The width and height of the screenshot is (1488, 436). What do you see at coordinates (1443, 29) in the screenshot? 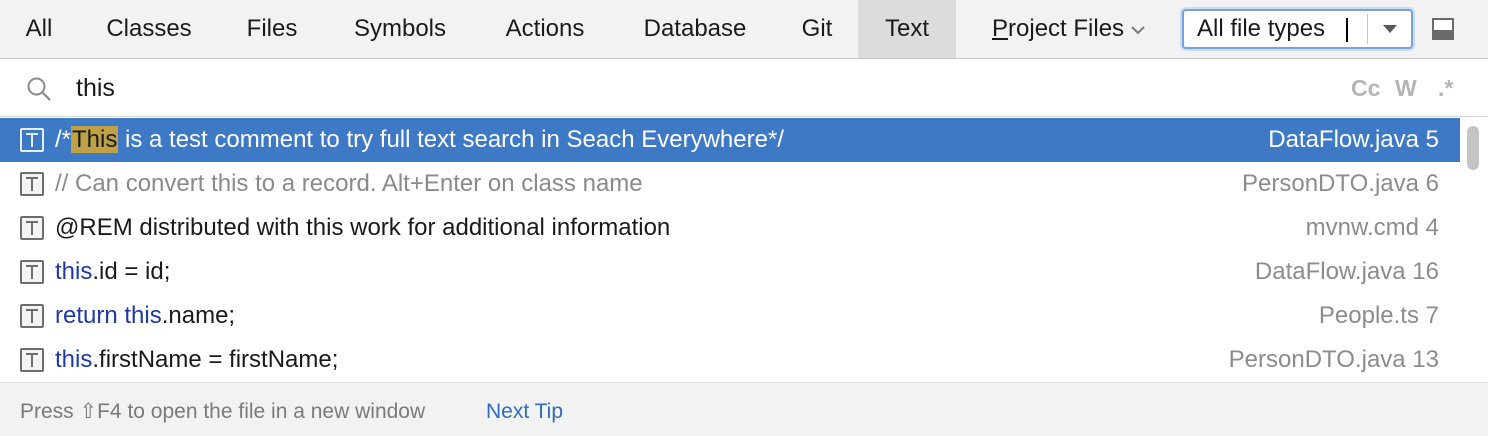
I see `open-in-find-tool-window-icon` at bounding box center [1443, 29].